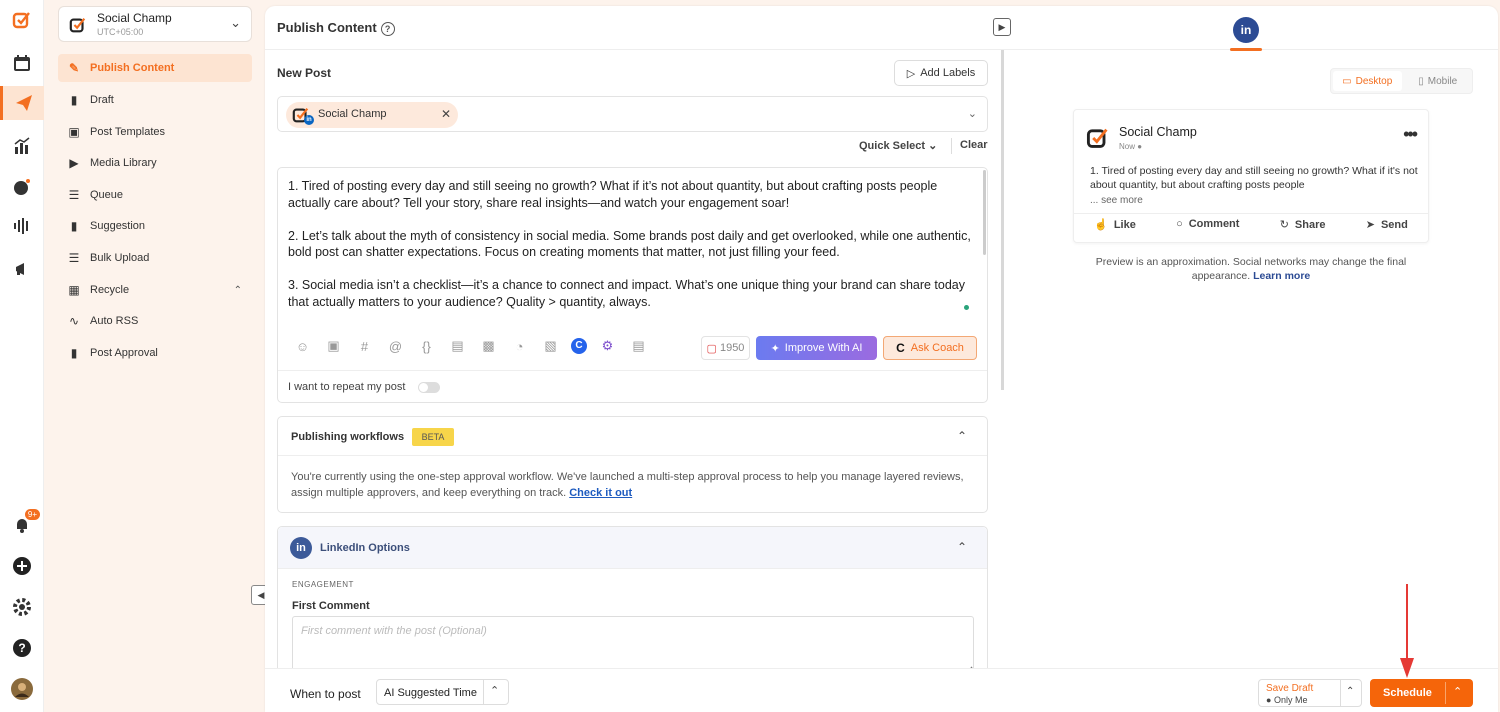  I want to click on repeat-post-toggle, so click(429, 387).